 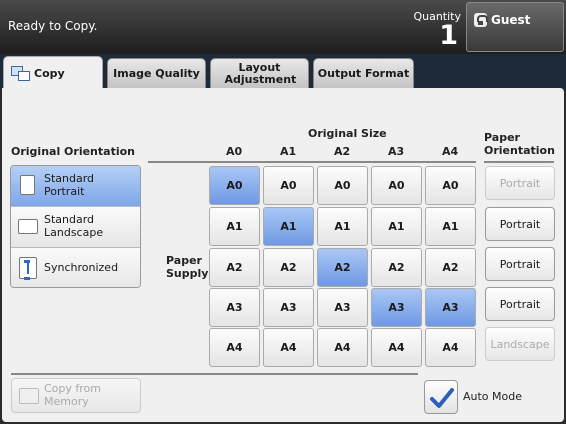 What do you see at coordinates (283, 27) in the screenshot?
I see `status-bar: Ready to Copy. Quantity 1 Guest` at bounding box center [283, 27].